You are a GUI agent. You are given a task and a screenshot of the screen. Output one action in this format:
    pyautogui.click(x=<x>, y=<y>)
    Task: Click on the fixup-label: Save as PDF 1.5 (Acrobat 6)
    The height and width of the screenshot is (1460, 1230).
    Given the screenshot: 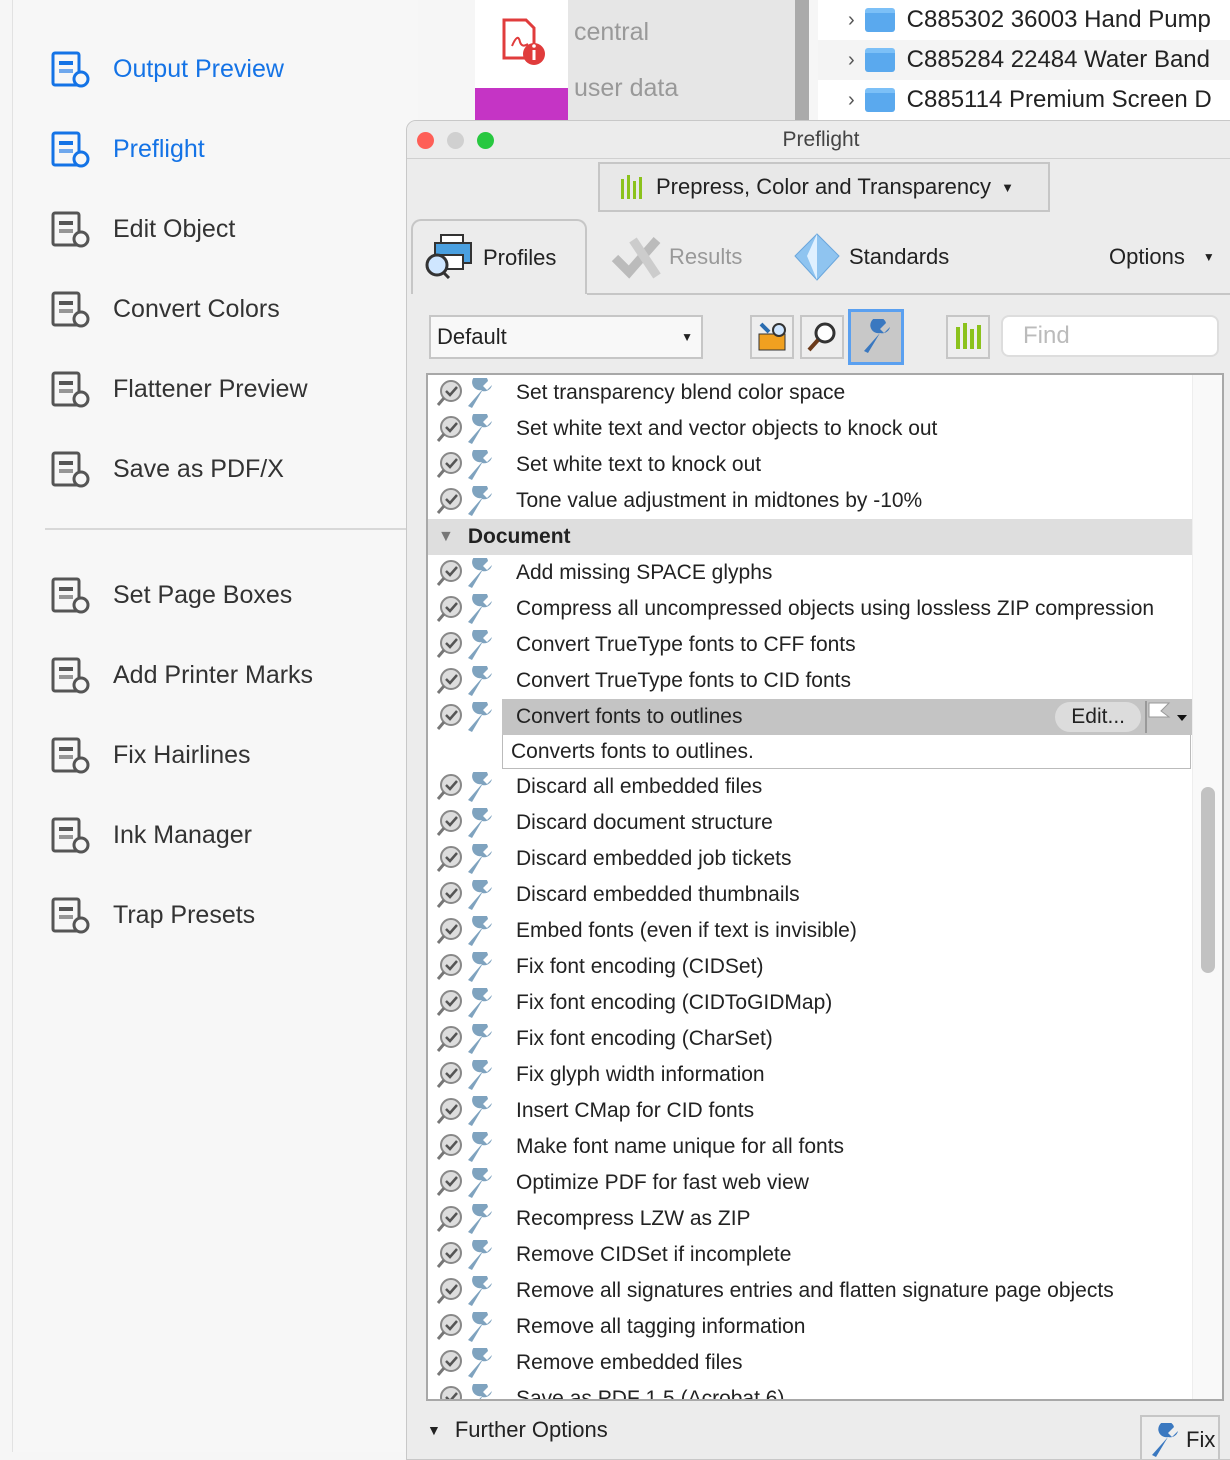 What is the action you would take?
    pyautogui.click(x=650, y=1394)
    